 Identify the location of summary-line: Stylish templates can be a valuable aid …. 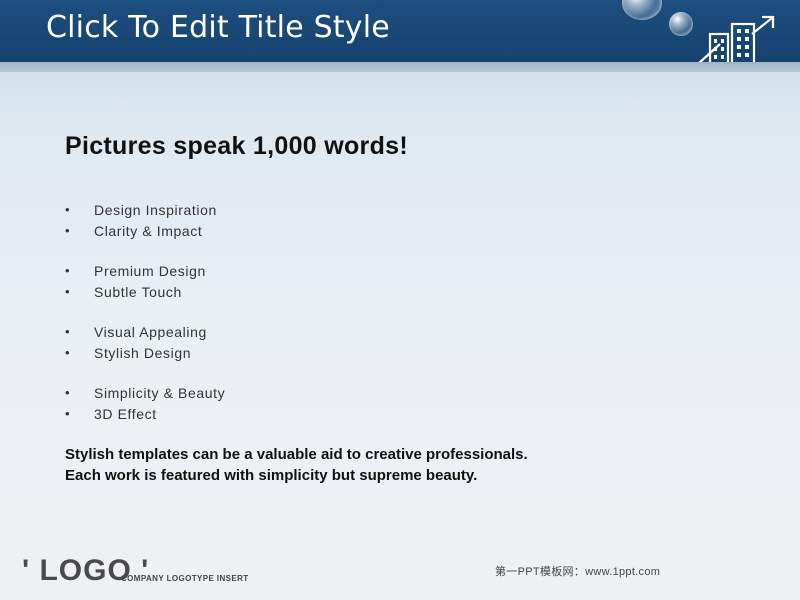
(415, 455).